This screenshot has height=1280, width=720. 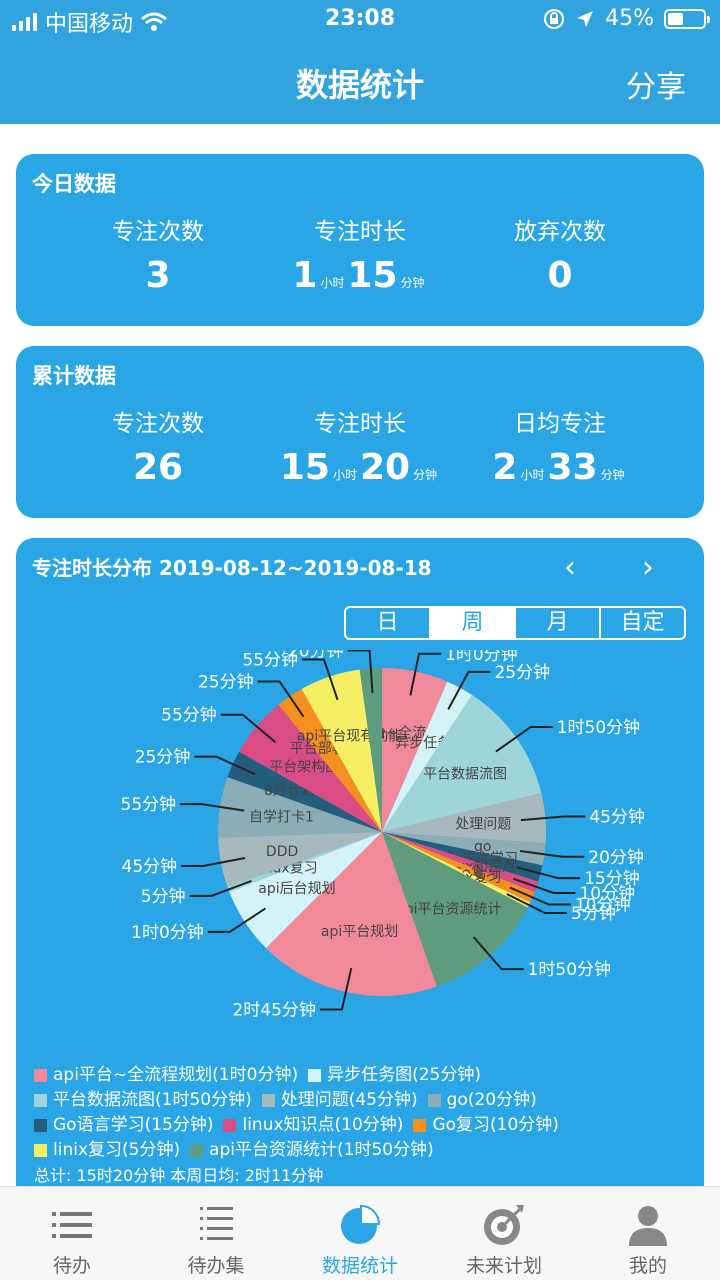 What do you see at coordinates (495, 1125) in the screenshot?
I see `legend-label: Go复习(10分钟)` at bounding box center [495, 1125].